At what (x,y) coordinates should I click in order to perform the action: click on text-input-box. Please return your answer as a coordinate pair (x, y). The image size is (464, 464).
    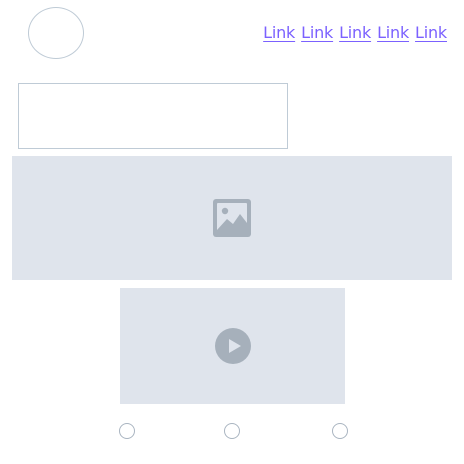
    Looking at the image, I should click on (153, 116).